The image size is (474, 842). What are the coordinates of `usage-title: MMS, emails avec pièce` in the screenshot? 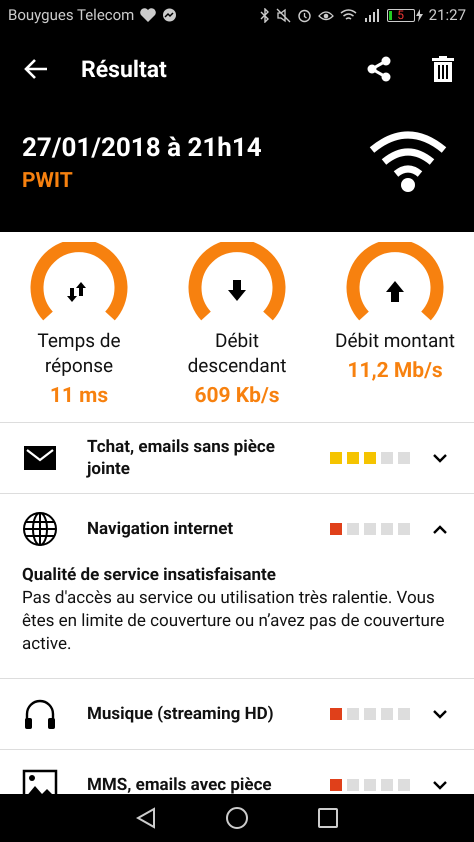 It's located at (180, 784).